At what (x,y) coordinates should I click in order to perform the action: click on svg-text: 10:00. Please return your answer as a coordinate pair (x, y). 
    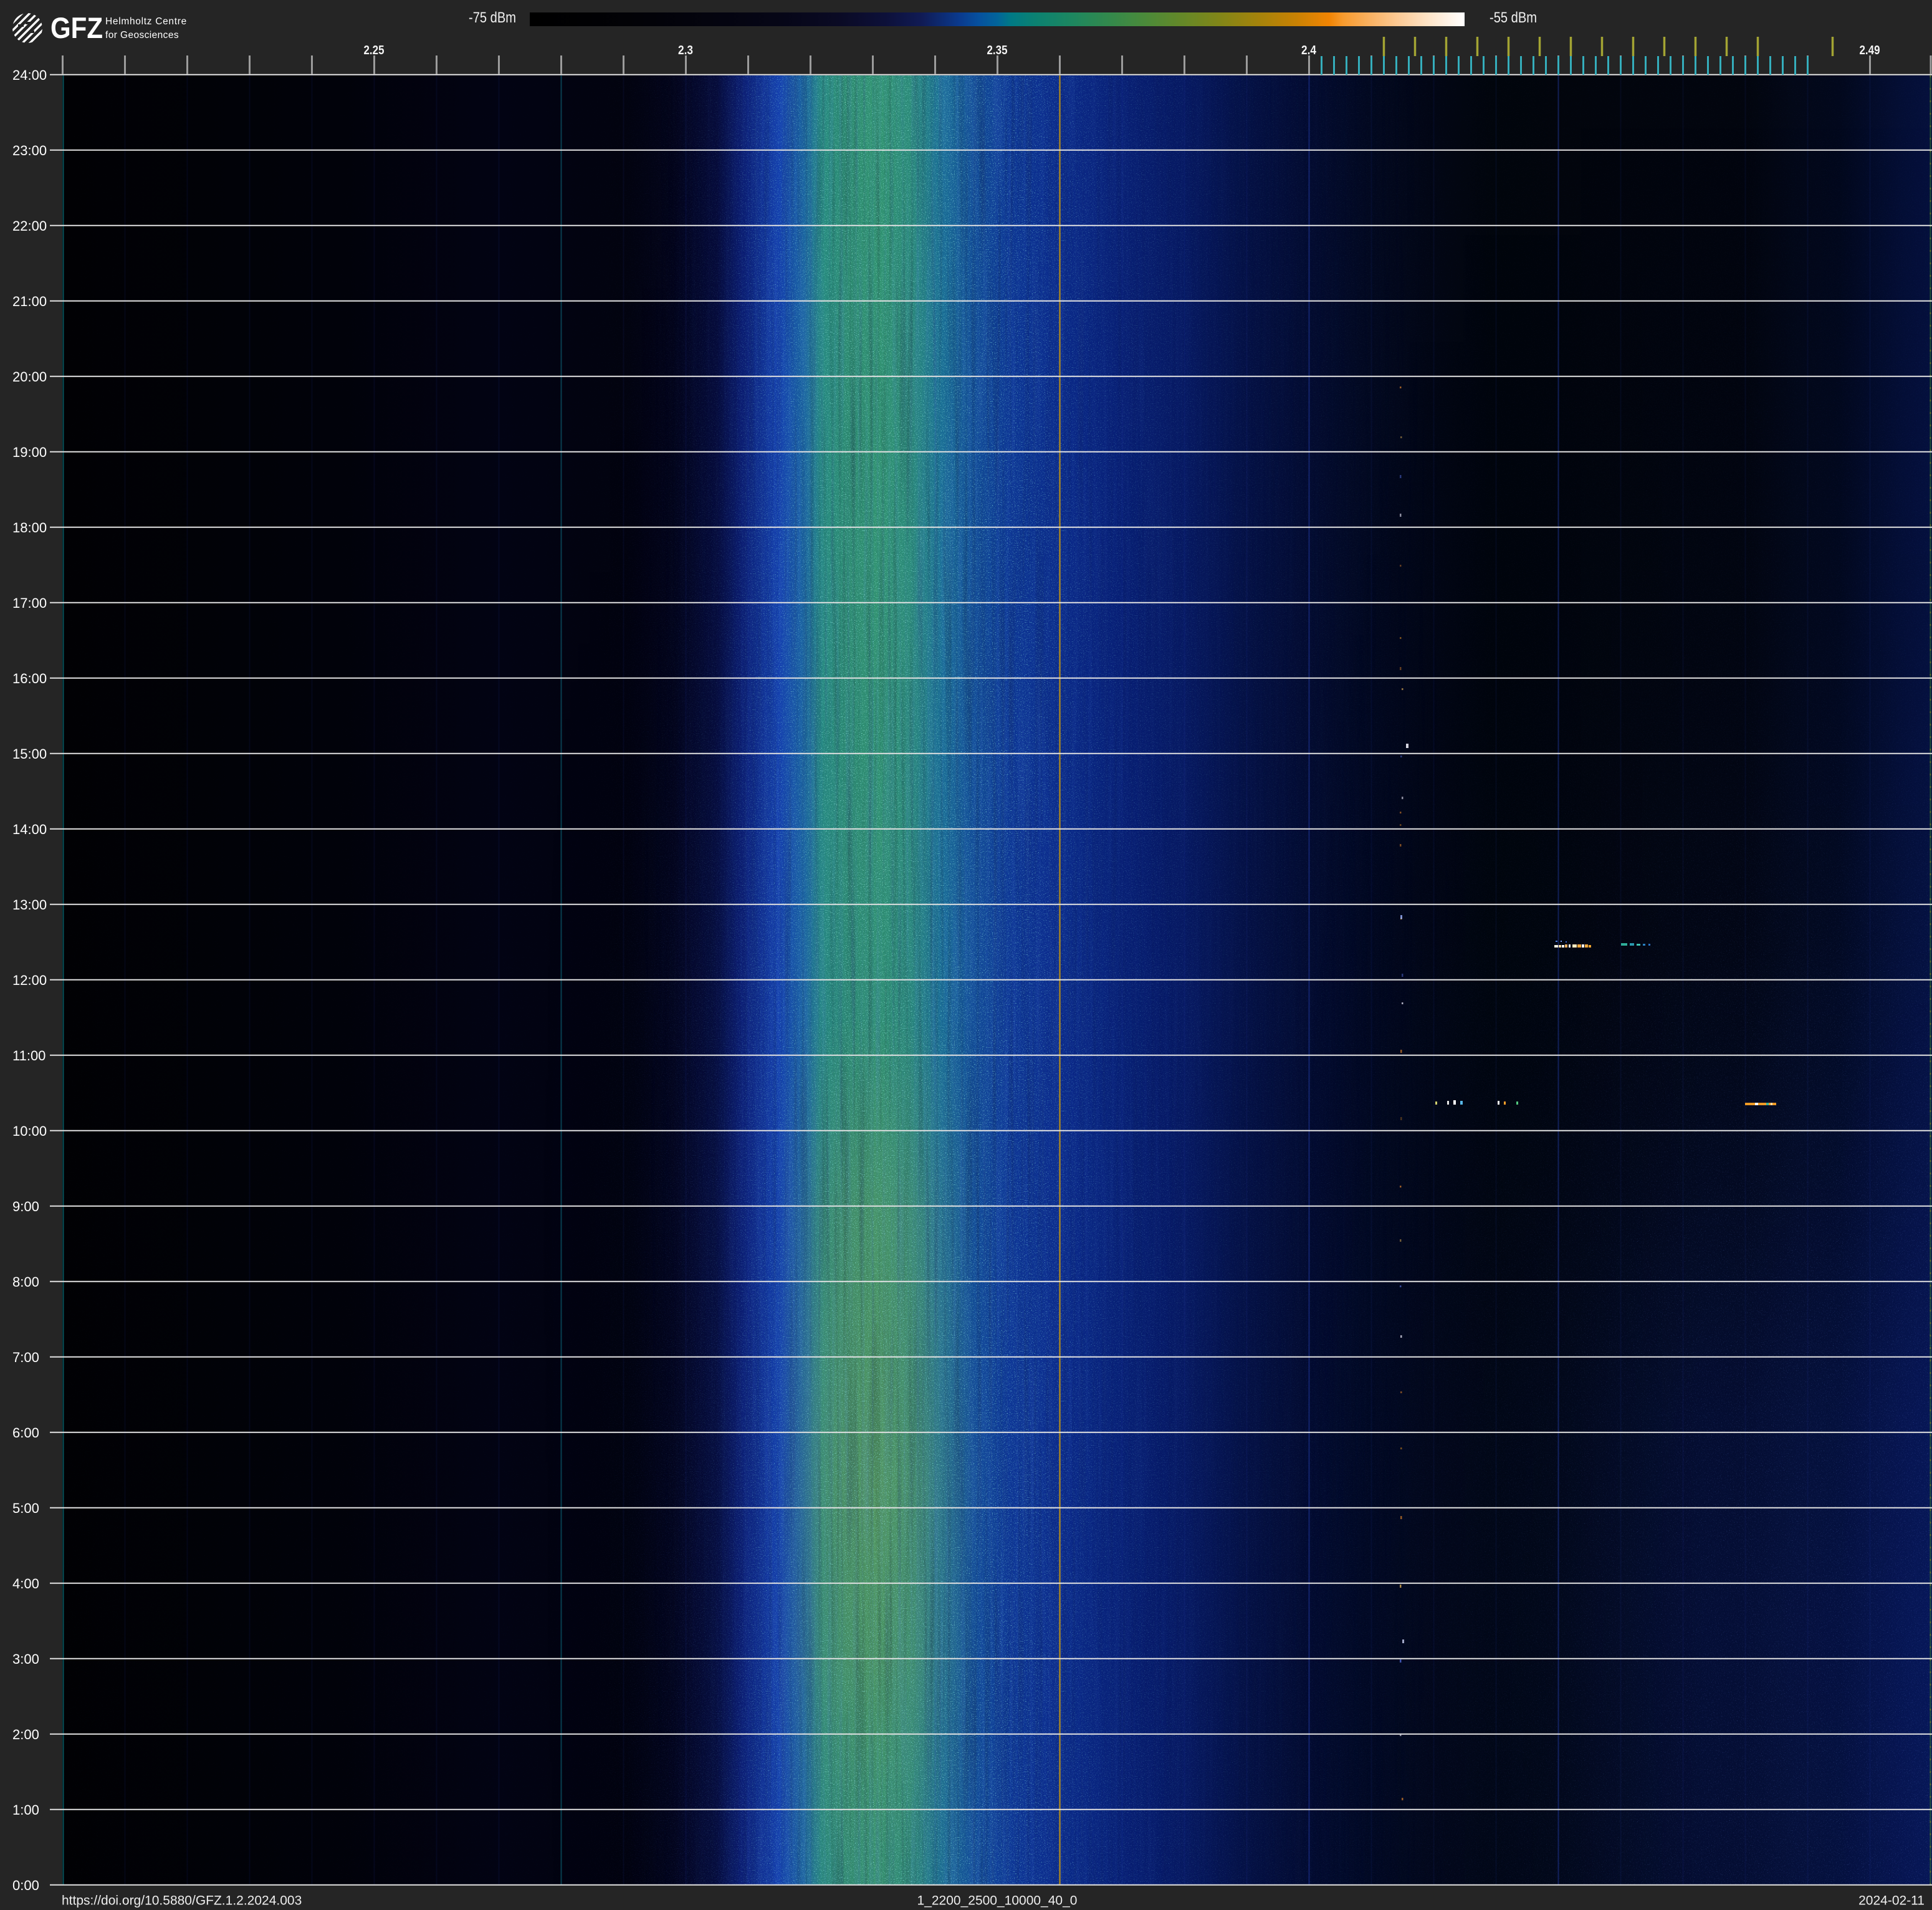
    Looking at the image, I should click on (29, 1131).